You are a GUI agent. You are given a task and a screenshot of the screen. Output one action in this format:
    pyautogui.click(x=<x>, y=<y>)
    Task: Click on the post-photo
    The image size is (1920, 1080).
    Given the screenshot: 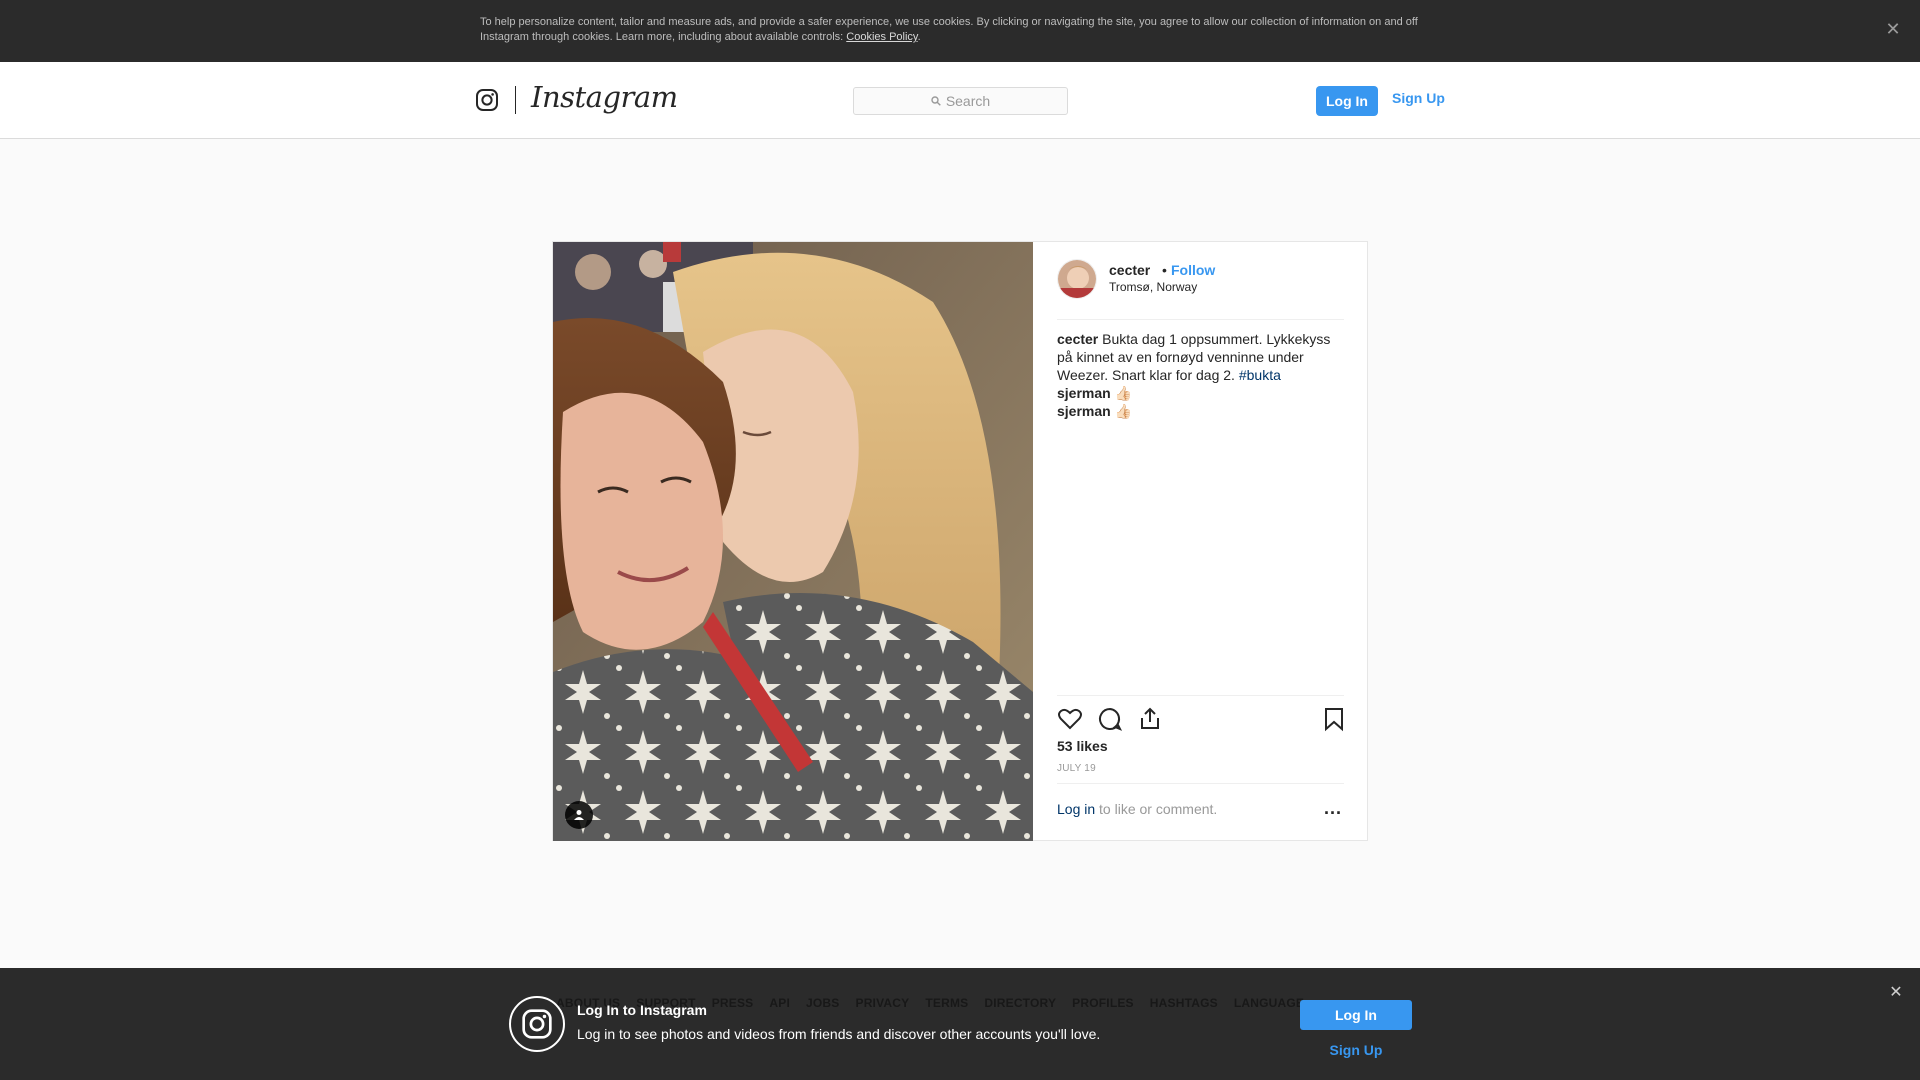 What is the action you would take?
    pyautogui.click(x=793, y=541)
    